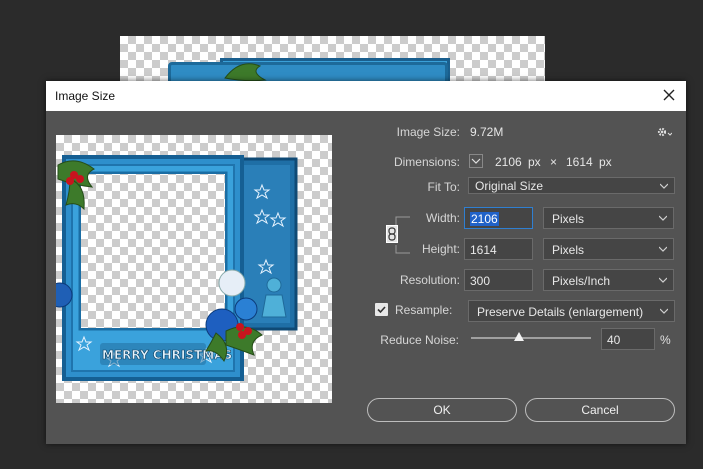  What do you see at coordinates (581, 281) in the screenshot?
I see `resolution-unit-value: Pixels/Inch` at bounding box center [581, 281].